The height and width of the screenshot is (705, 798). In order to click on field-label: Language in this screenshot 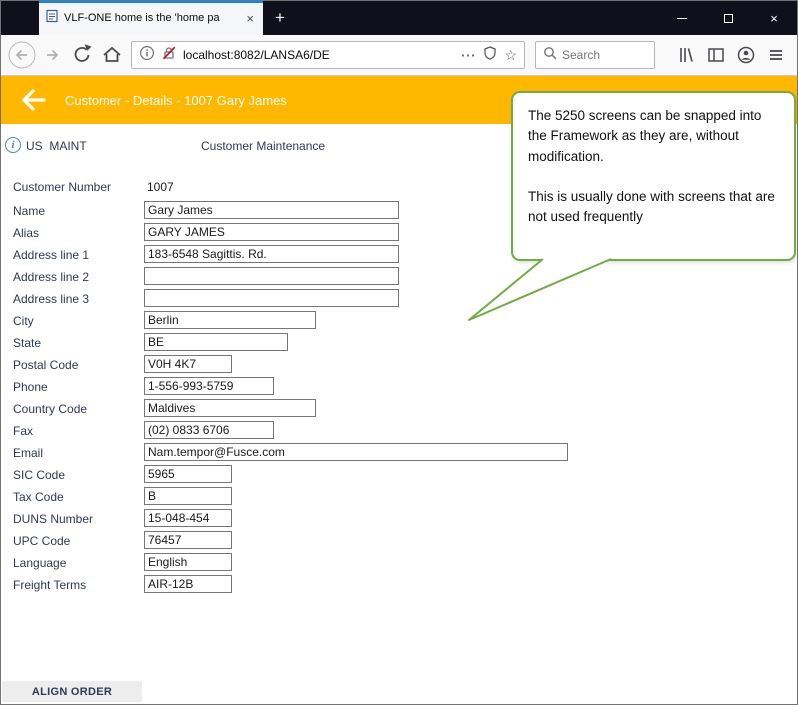, I will do `click(40, 563)`.